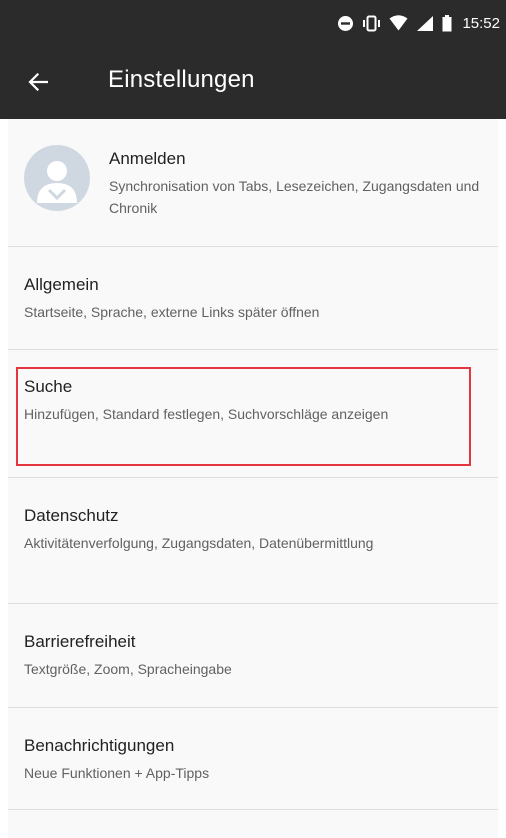  I want to click on status-time: 15:52, so click(481, 23).